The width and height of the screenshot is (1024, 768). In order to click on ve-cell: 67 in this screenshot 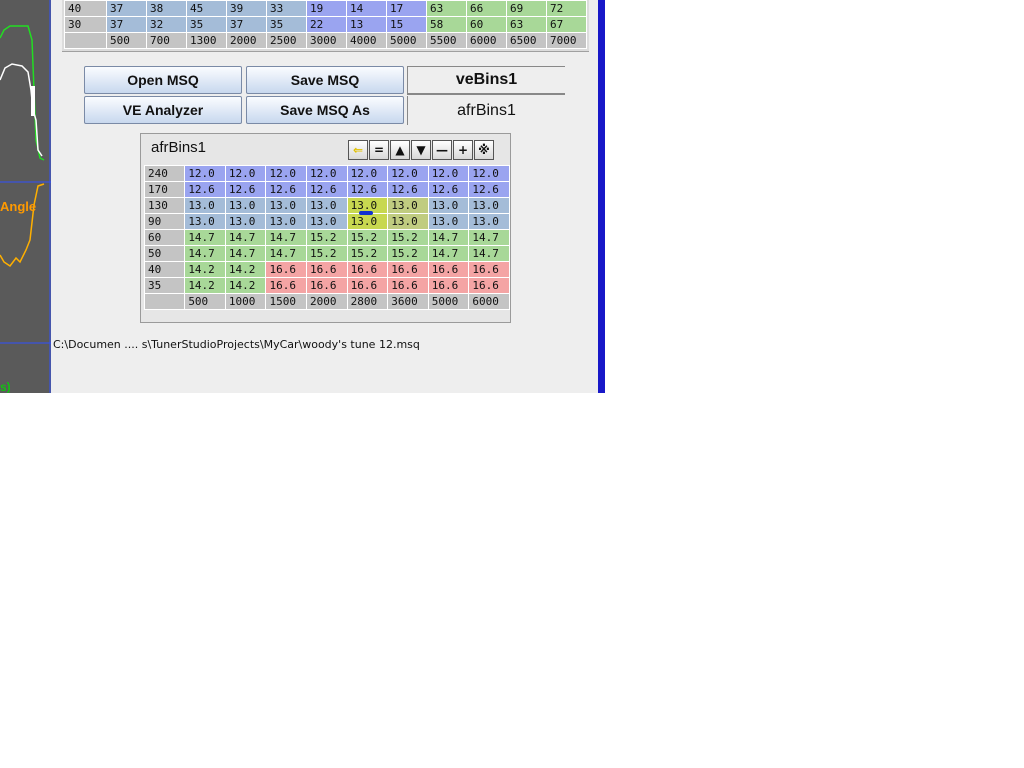, I will do `click(566, 24)`.